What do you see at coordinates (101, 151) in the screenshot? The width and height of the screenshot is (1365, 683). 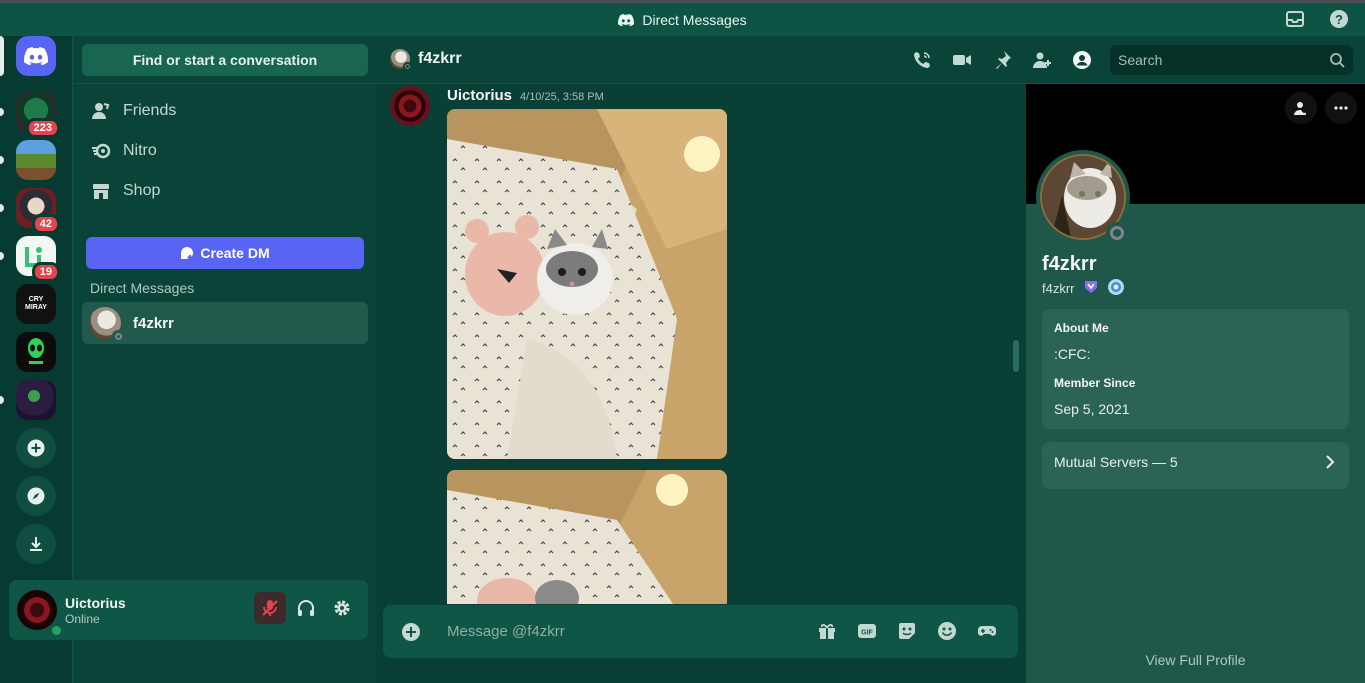 I see `nitro-icon` at bounding box center [101, 151].